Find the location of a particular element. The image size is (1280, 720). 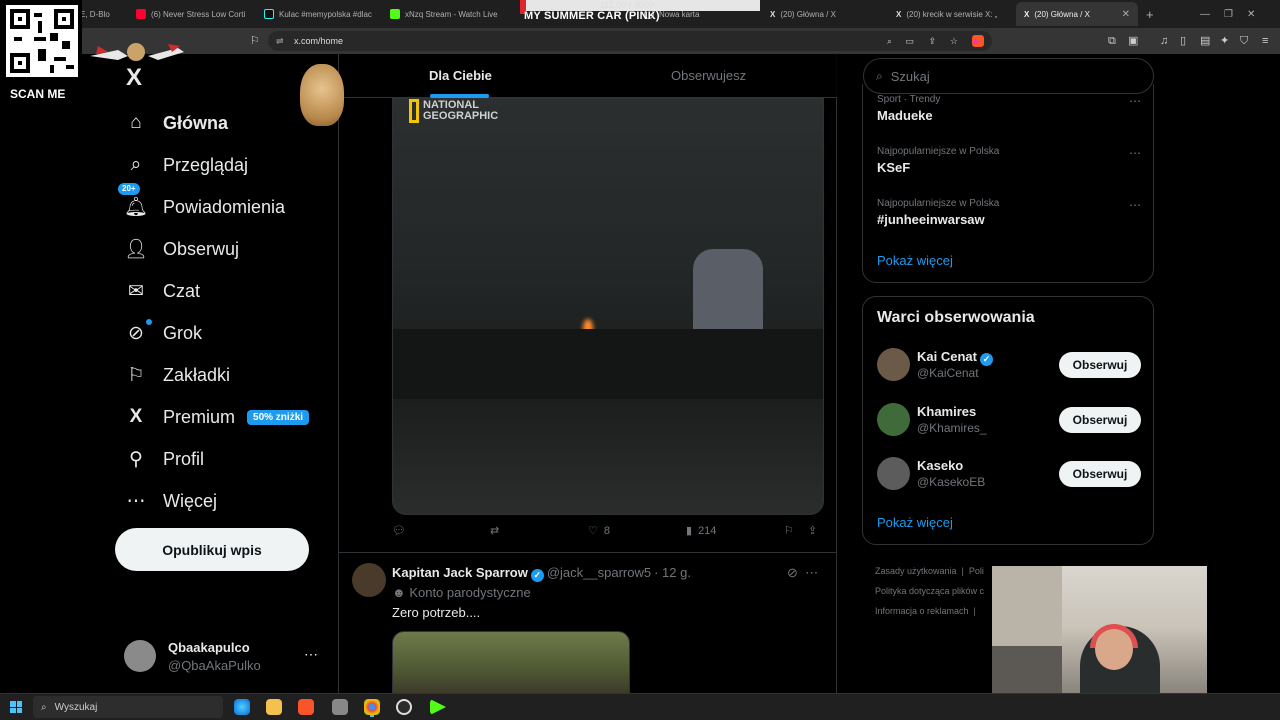

account-switcher: Qbaakapulco @QbaAkaPulko ⋯ is located at coordinates (224, 656).